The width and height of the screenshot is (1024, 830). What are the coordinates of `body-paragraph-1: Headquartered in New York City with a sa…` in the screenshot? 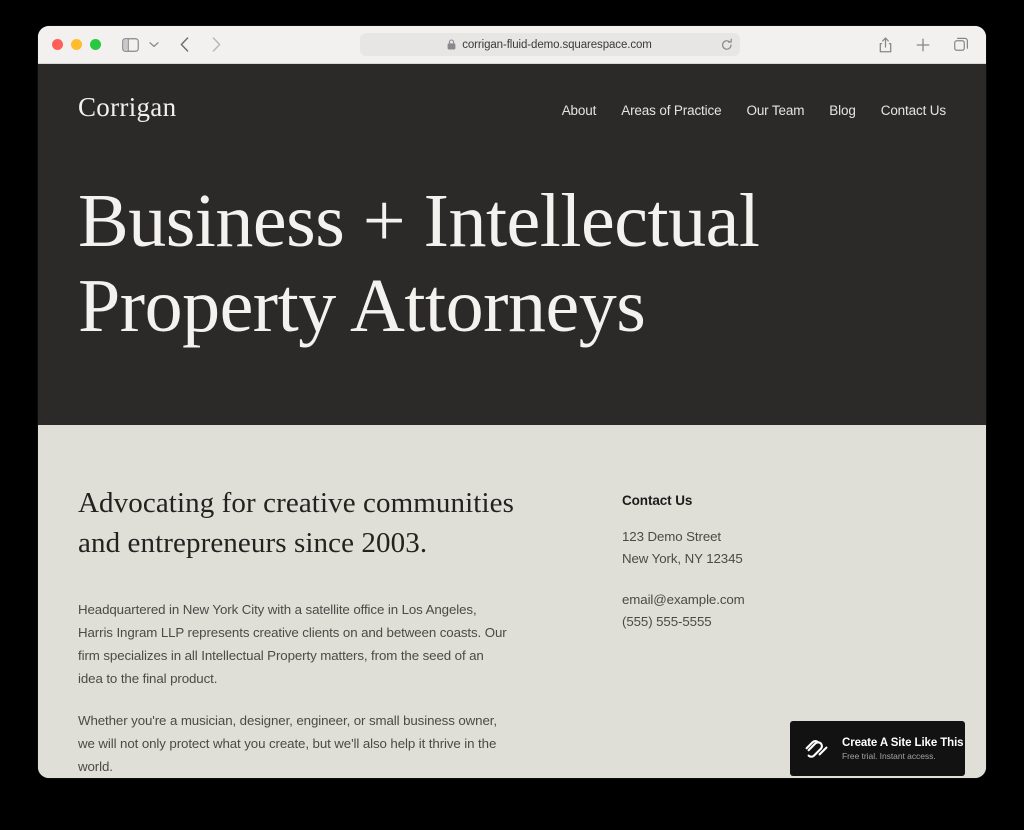 It's located at (292, 644).